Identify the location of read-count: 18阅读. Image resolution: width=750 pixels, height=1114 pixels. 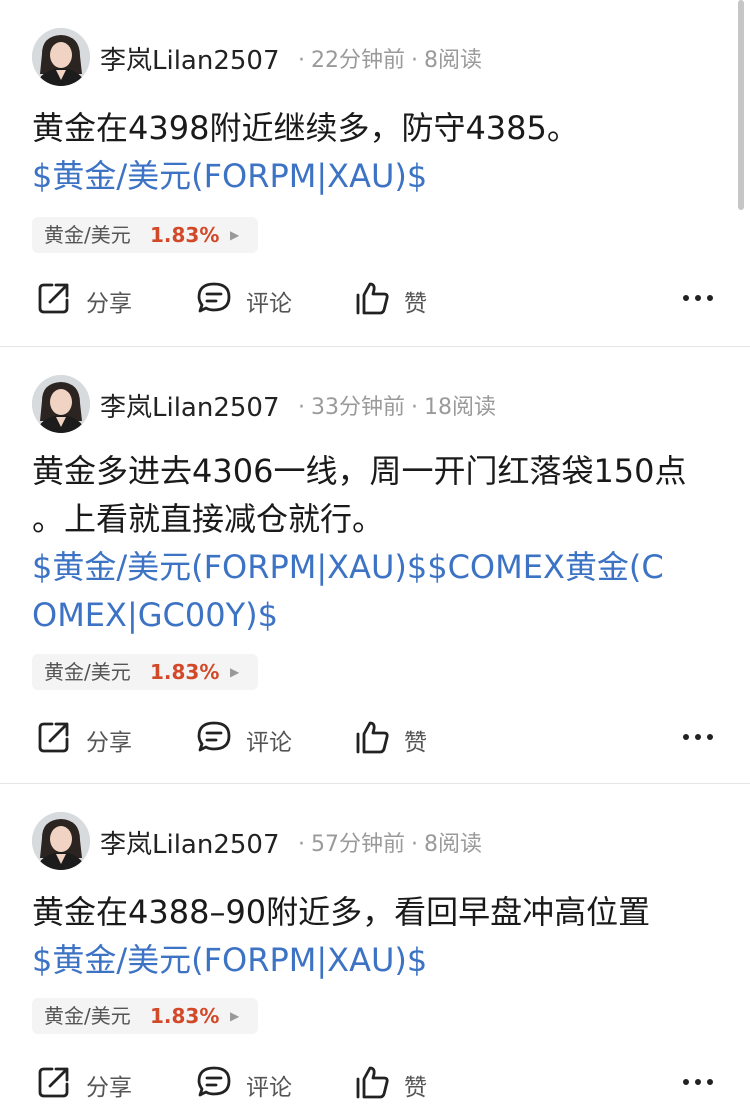
(460, 407).